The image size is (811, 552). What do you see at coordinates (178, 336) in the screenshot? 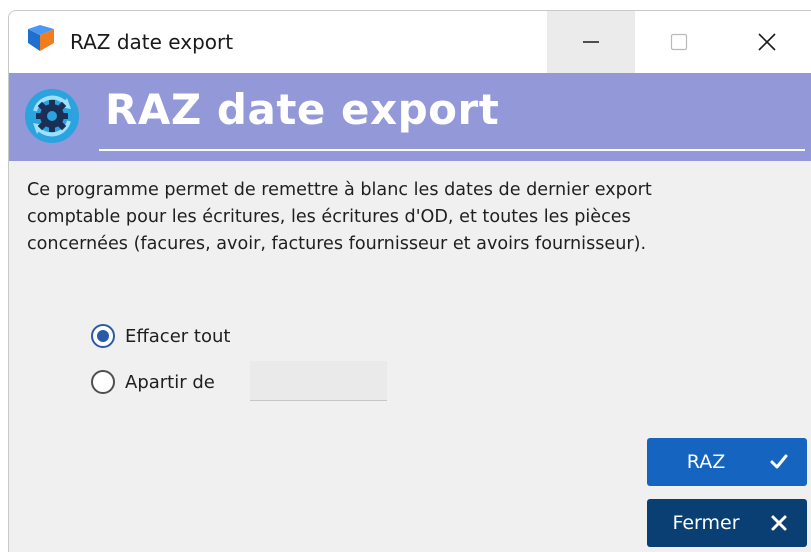
I see `radio-label-effacer-tout: Effacer tout` at bounding box center [178, 336].